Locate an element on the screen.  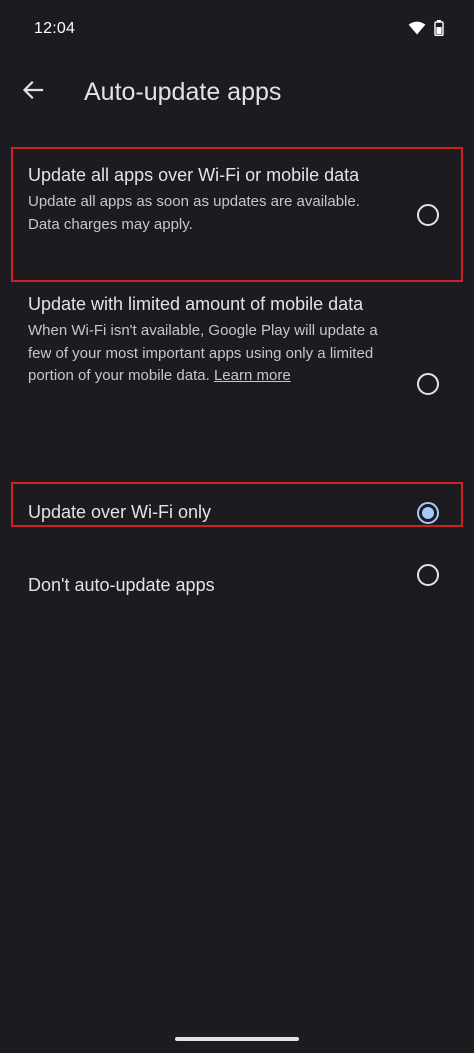
battery-icon is located at coordinates (439, 30).